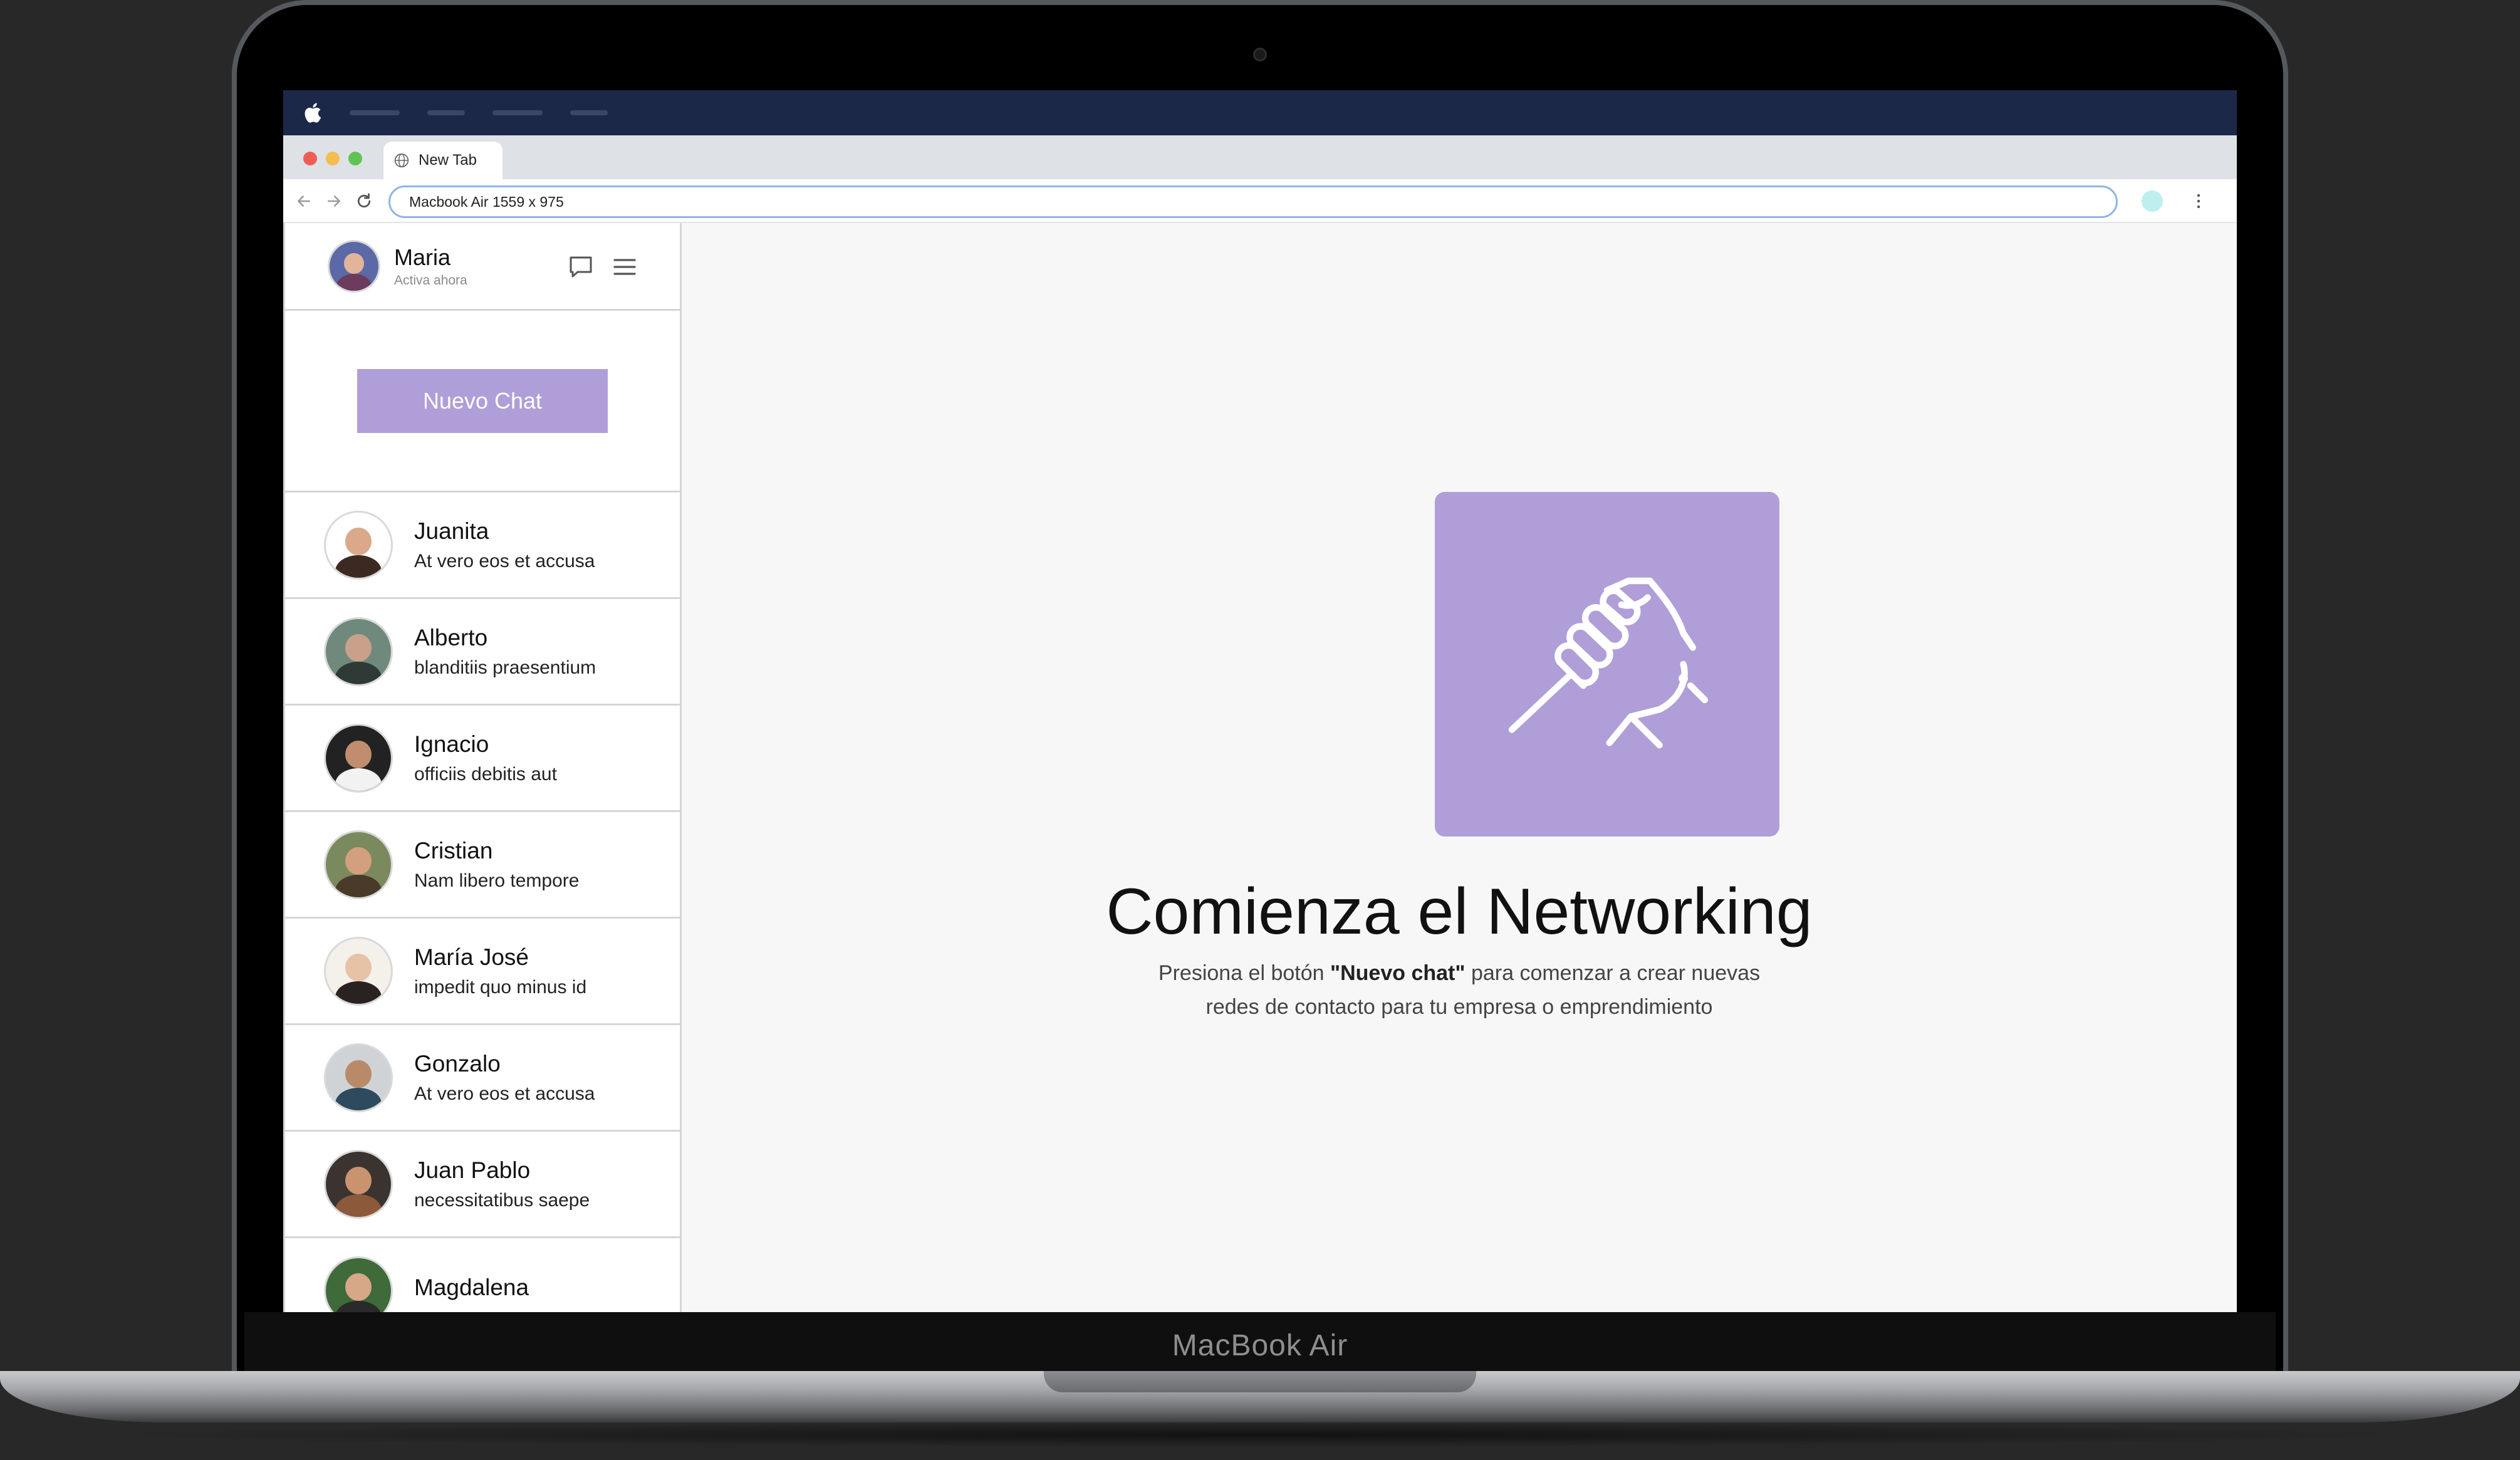  I want to click on user-info: Maria Activa ahora, so click(431, 266).